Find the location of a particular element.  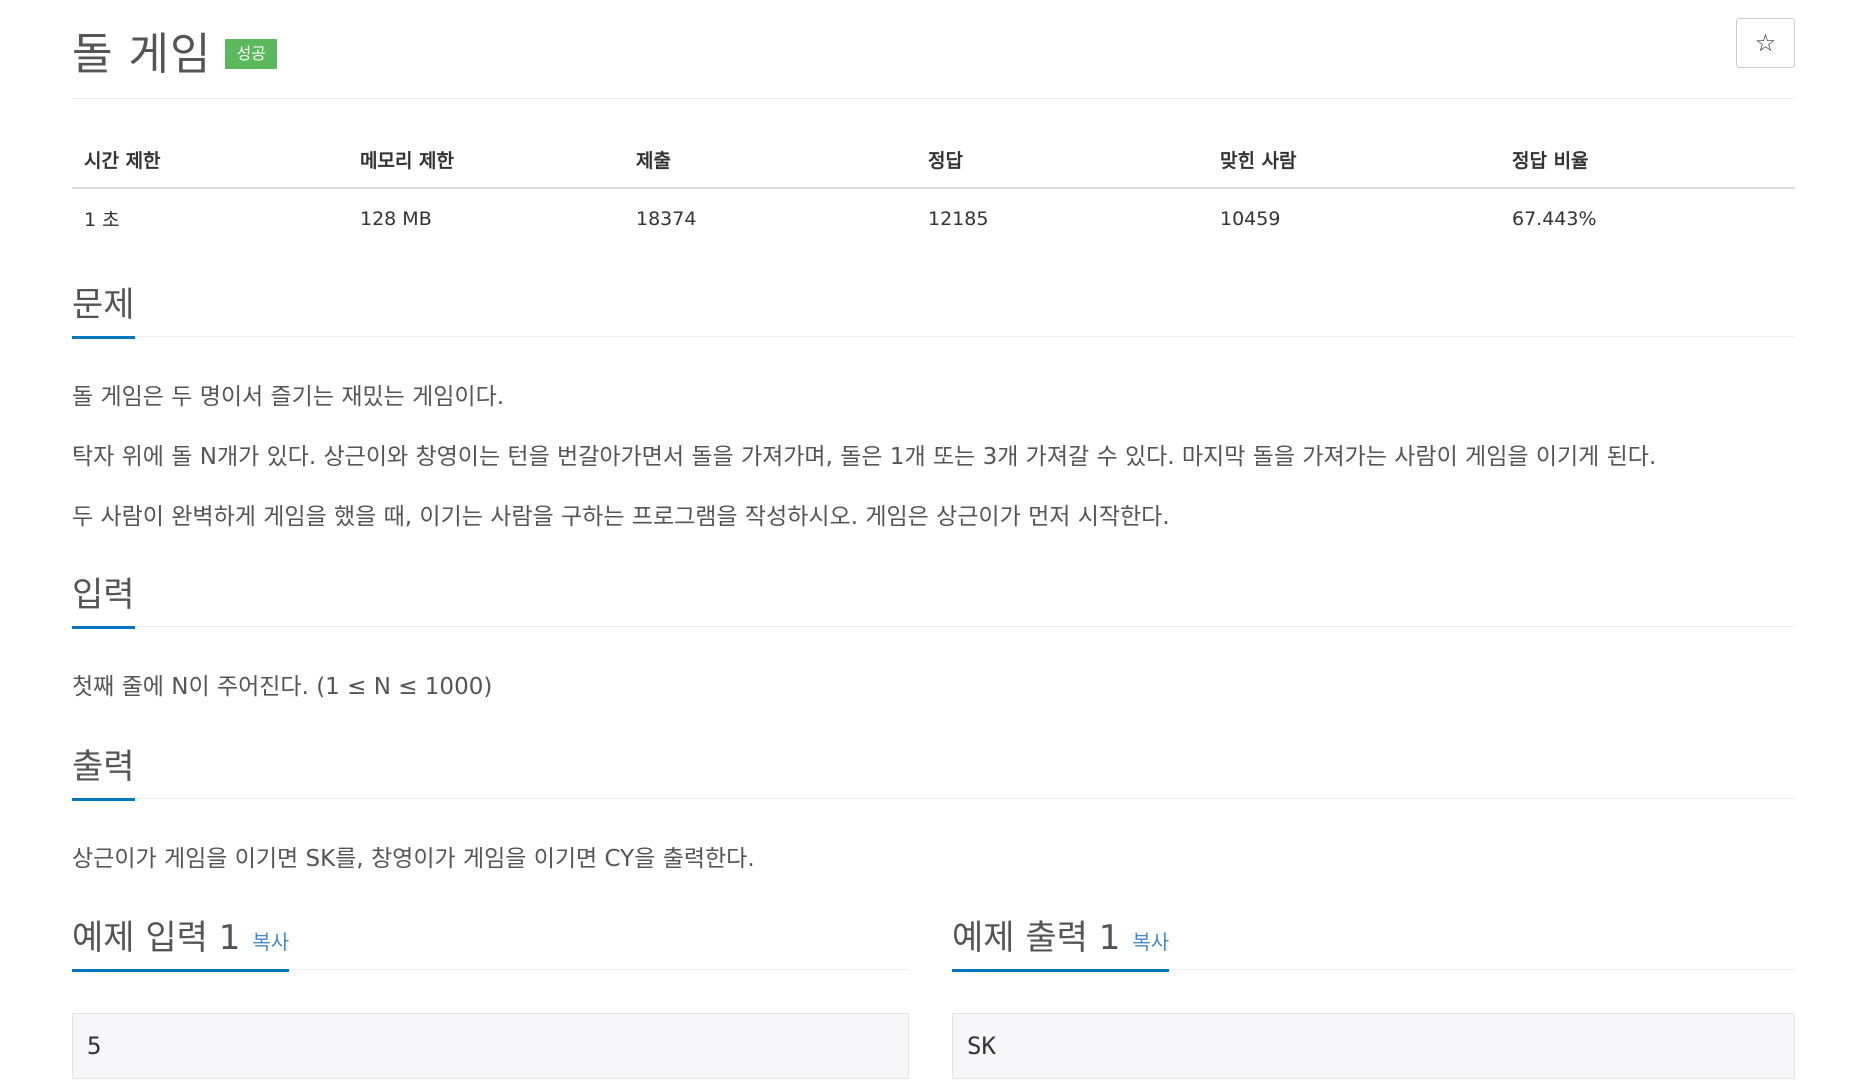

value-submissions: 18374 is located at coordinates (666, 218).